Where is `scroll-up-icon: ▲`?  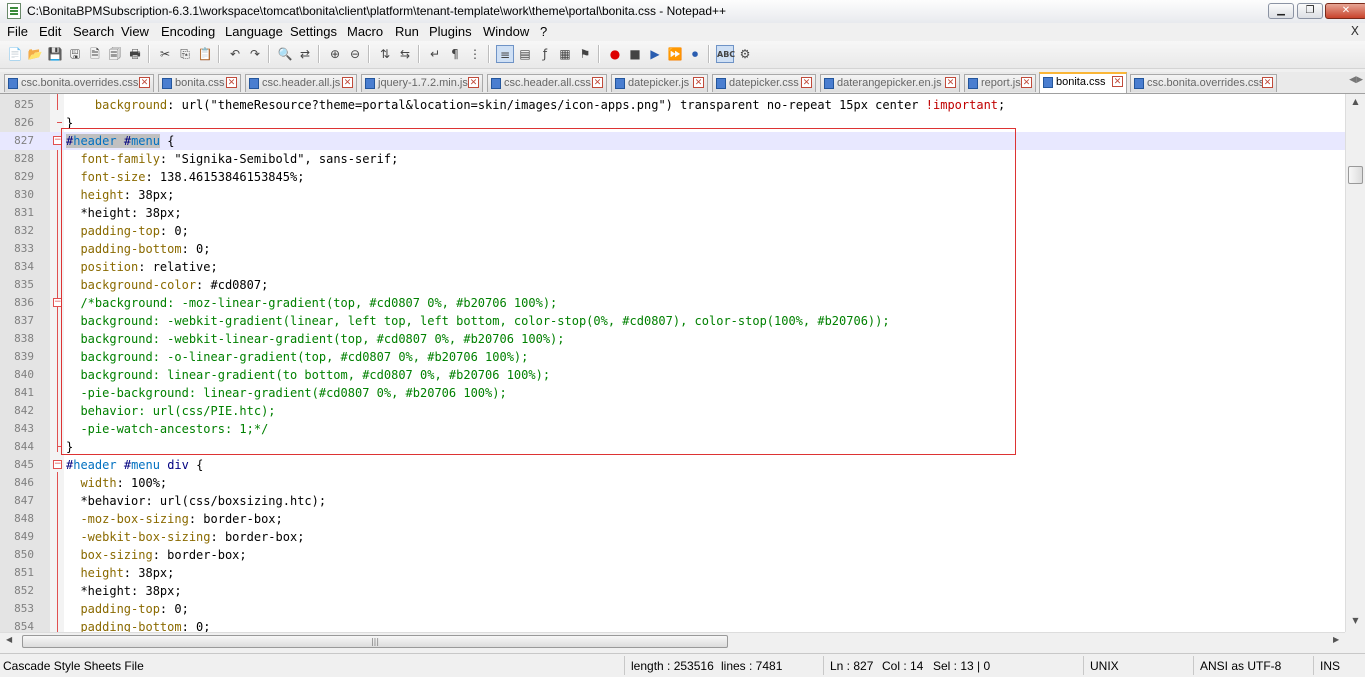 scroll-up-icon: ▲ is located at coordinates (1355, 103).